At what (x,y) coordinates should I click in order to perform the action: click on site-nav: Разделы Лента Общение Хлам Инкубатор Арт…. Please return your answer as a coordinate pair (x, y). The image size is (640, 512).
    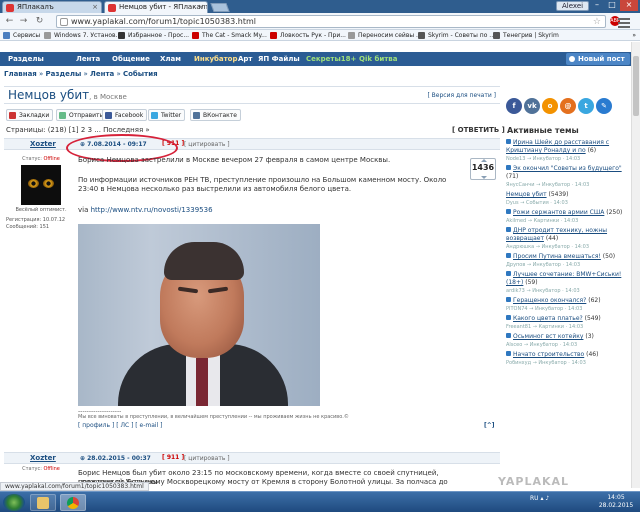
    Looking at the image, I should click on (315, 59).